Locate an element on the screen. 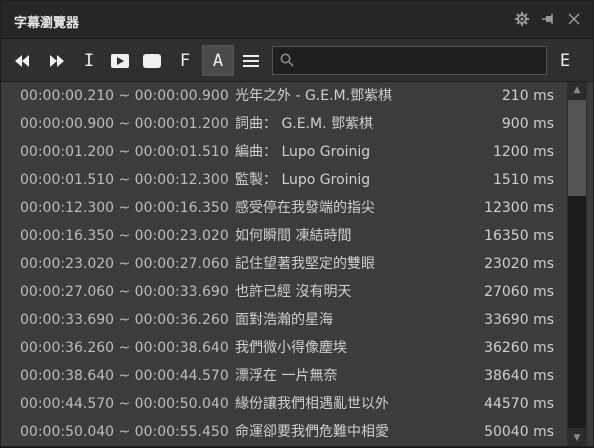 Image resolution: width=594 pixels, height=448 pixels. search-box is located at coordinates (409, 60).